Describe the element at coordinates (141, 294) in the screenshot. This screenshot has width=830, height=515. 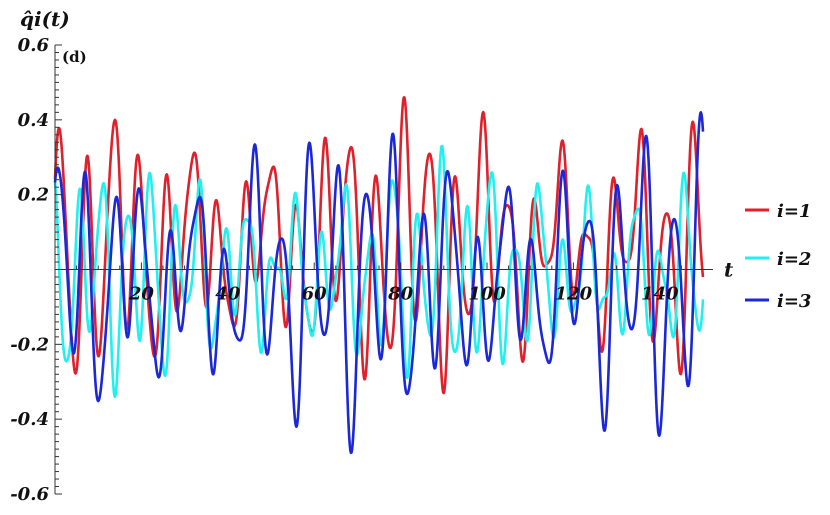
I see `x-tick-label: 20` at that location.